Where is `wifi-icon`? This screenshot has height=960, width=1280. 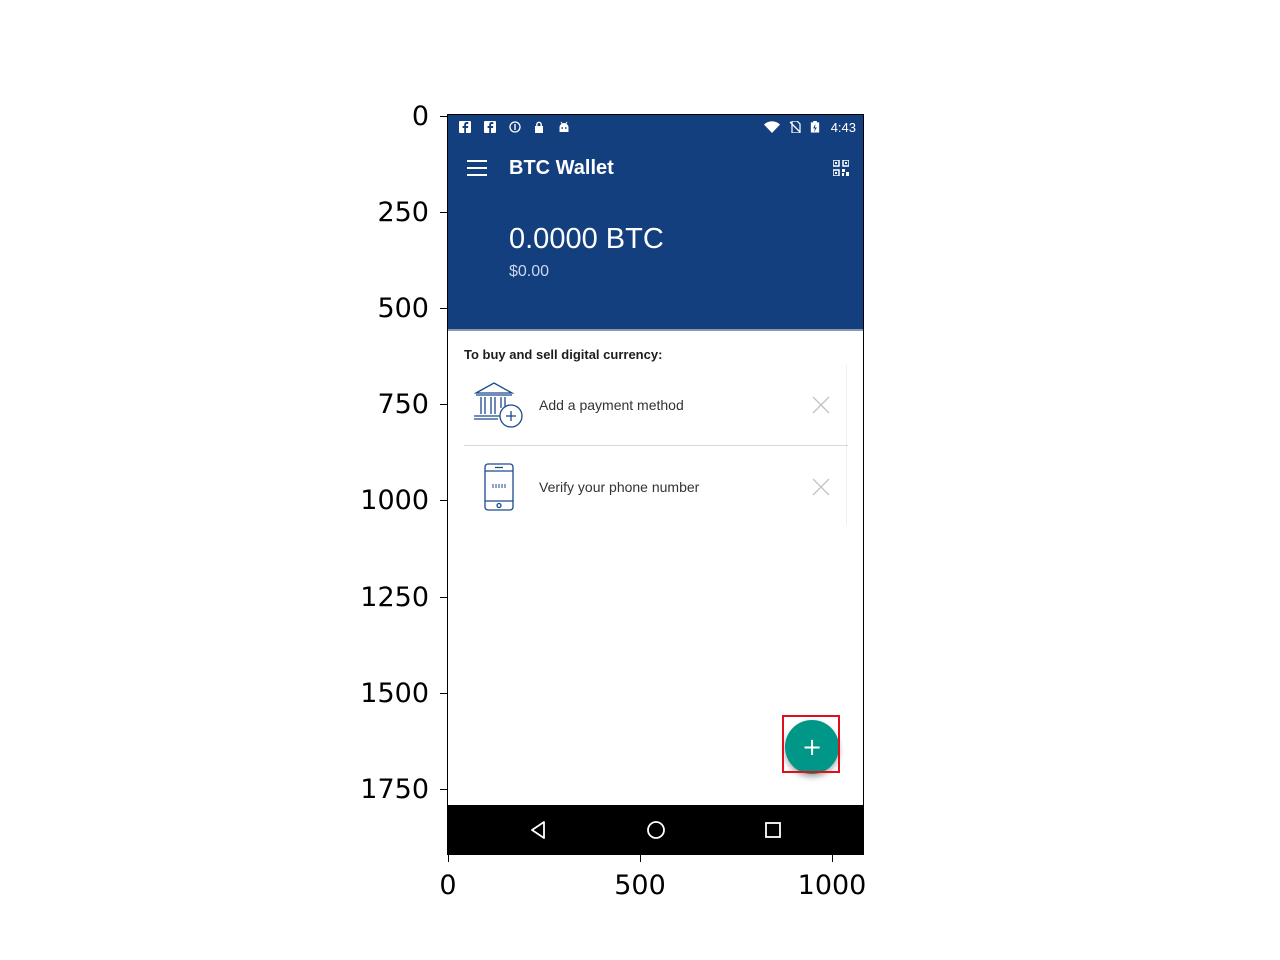 wifi-icon is located at coordinates (772, 127).